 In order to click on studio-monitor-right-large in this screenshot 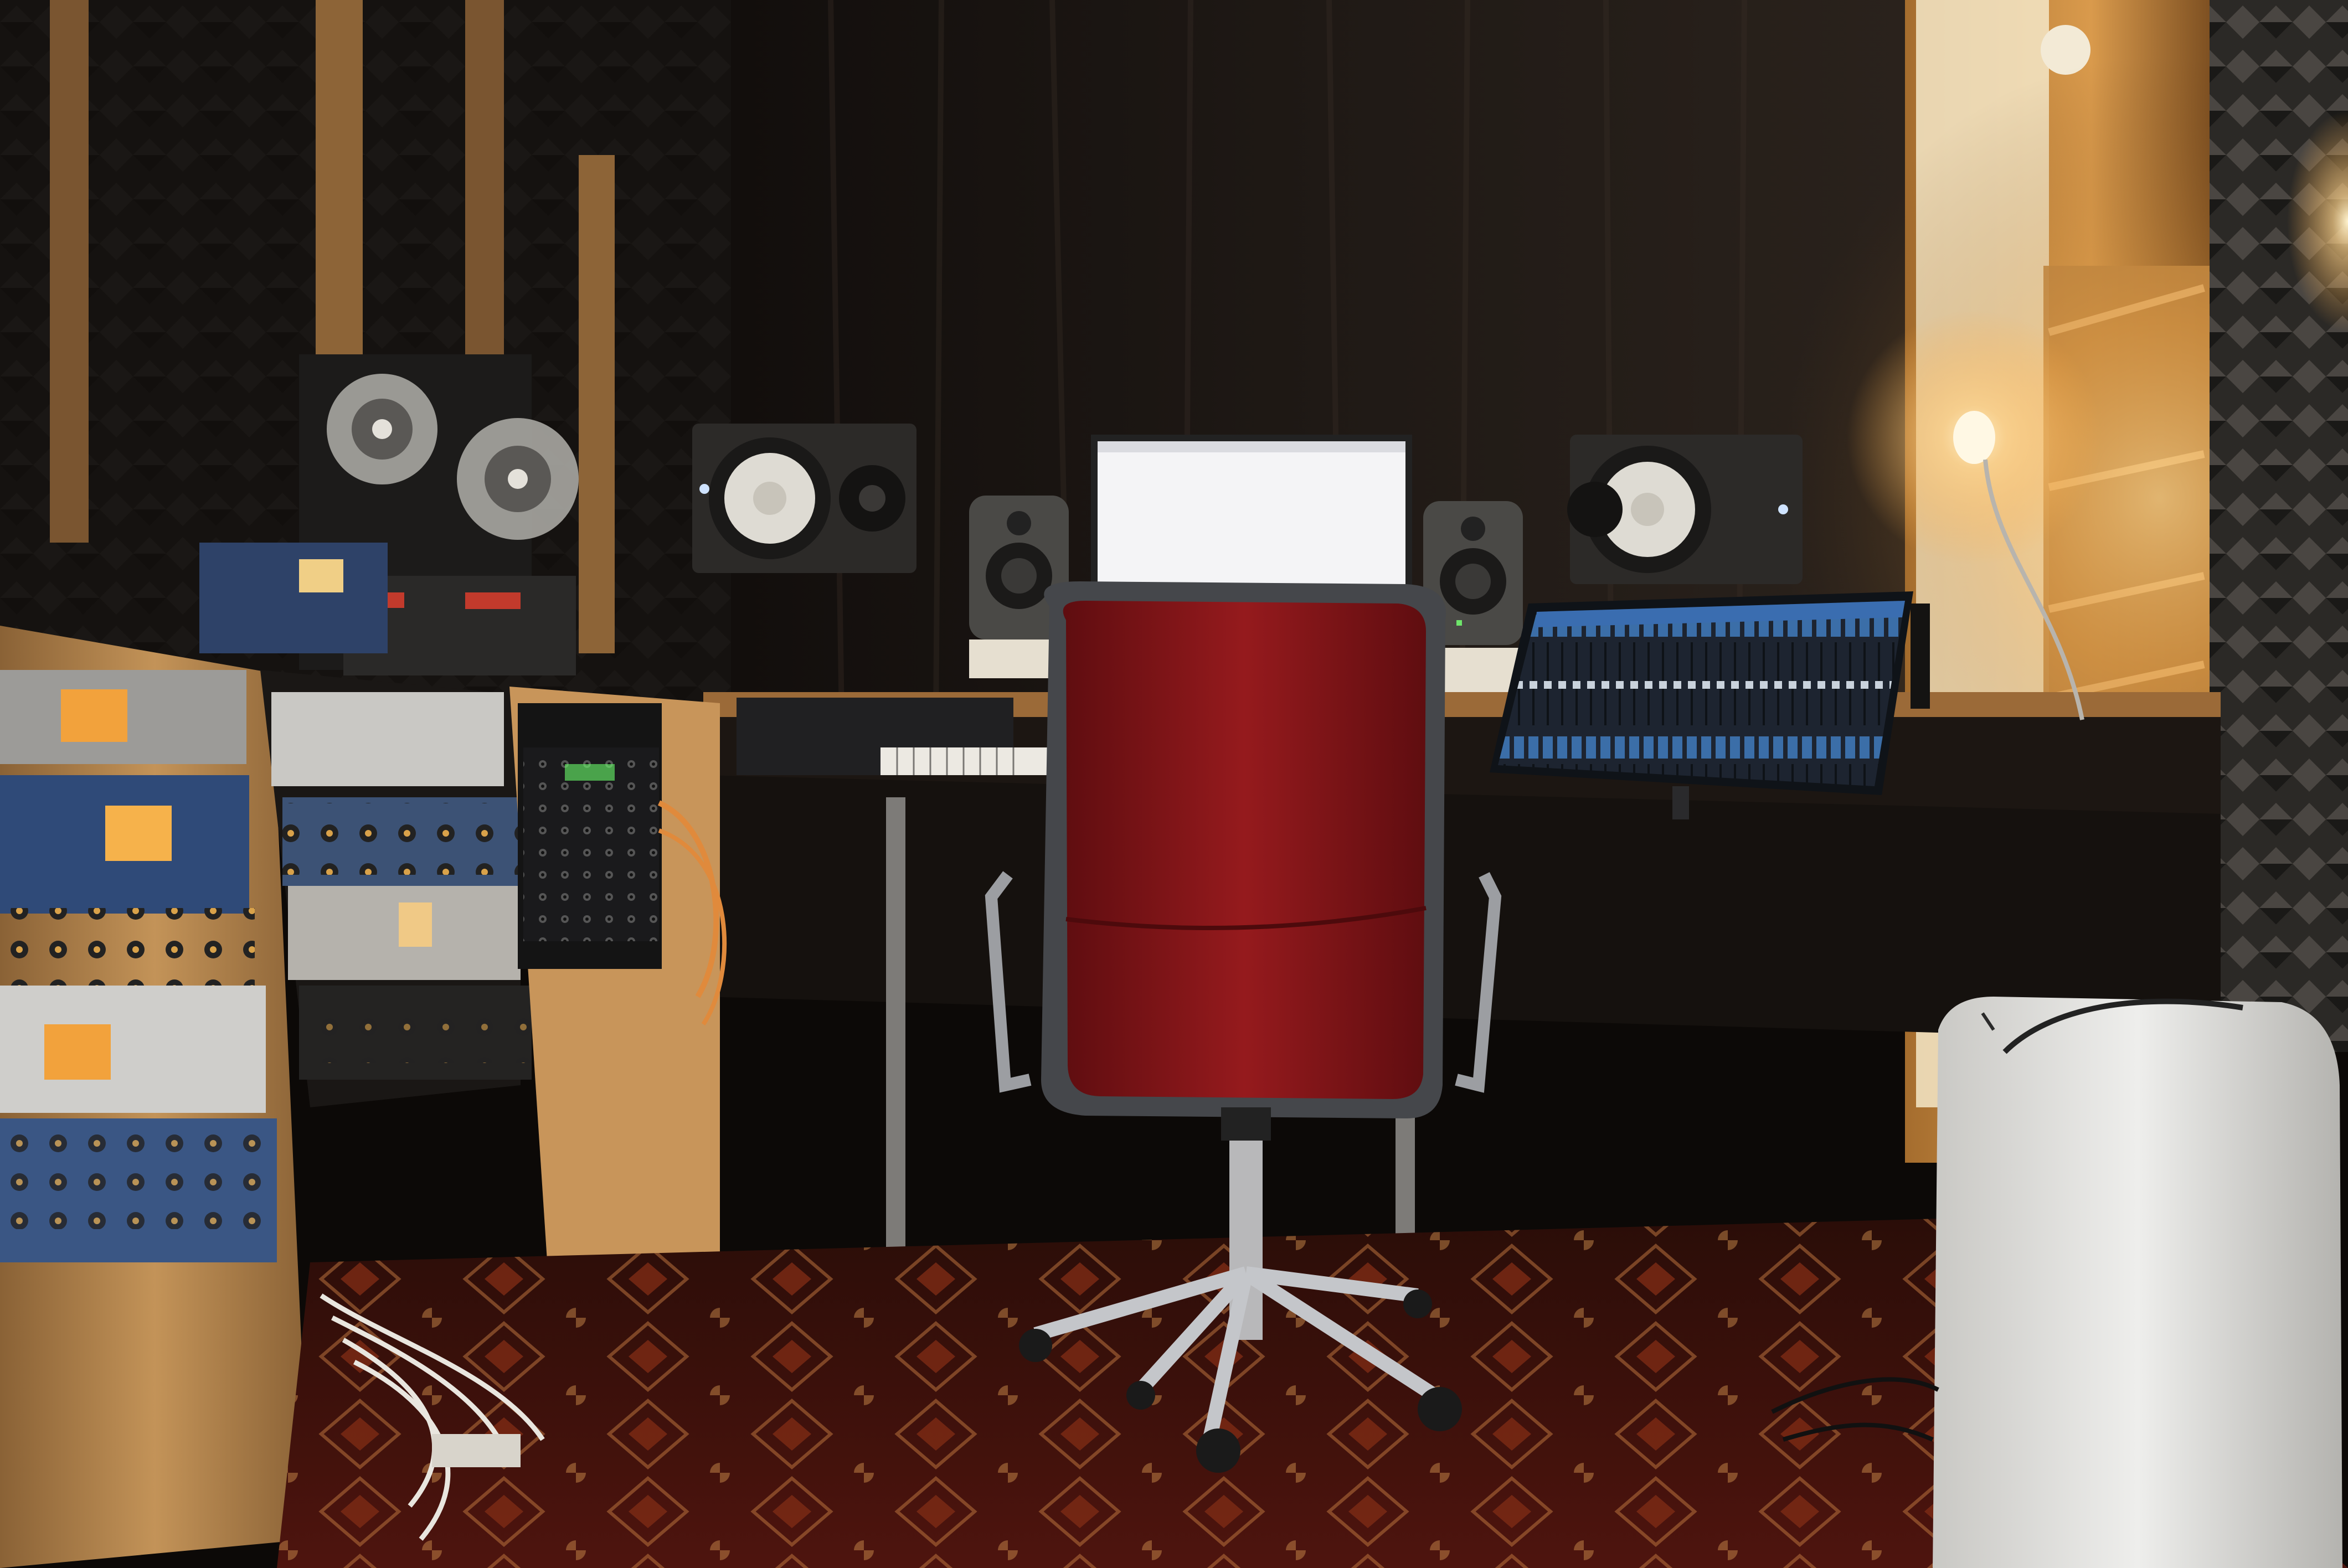, I will do `click(1685, 509)`.